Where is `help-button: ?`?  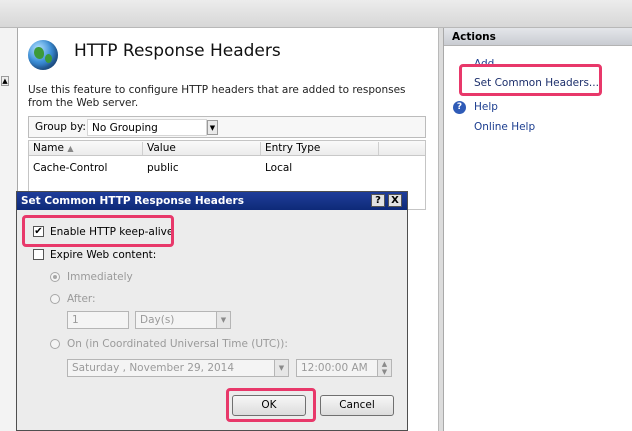
help-button: ? is located at coordinates (378, 200).